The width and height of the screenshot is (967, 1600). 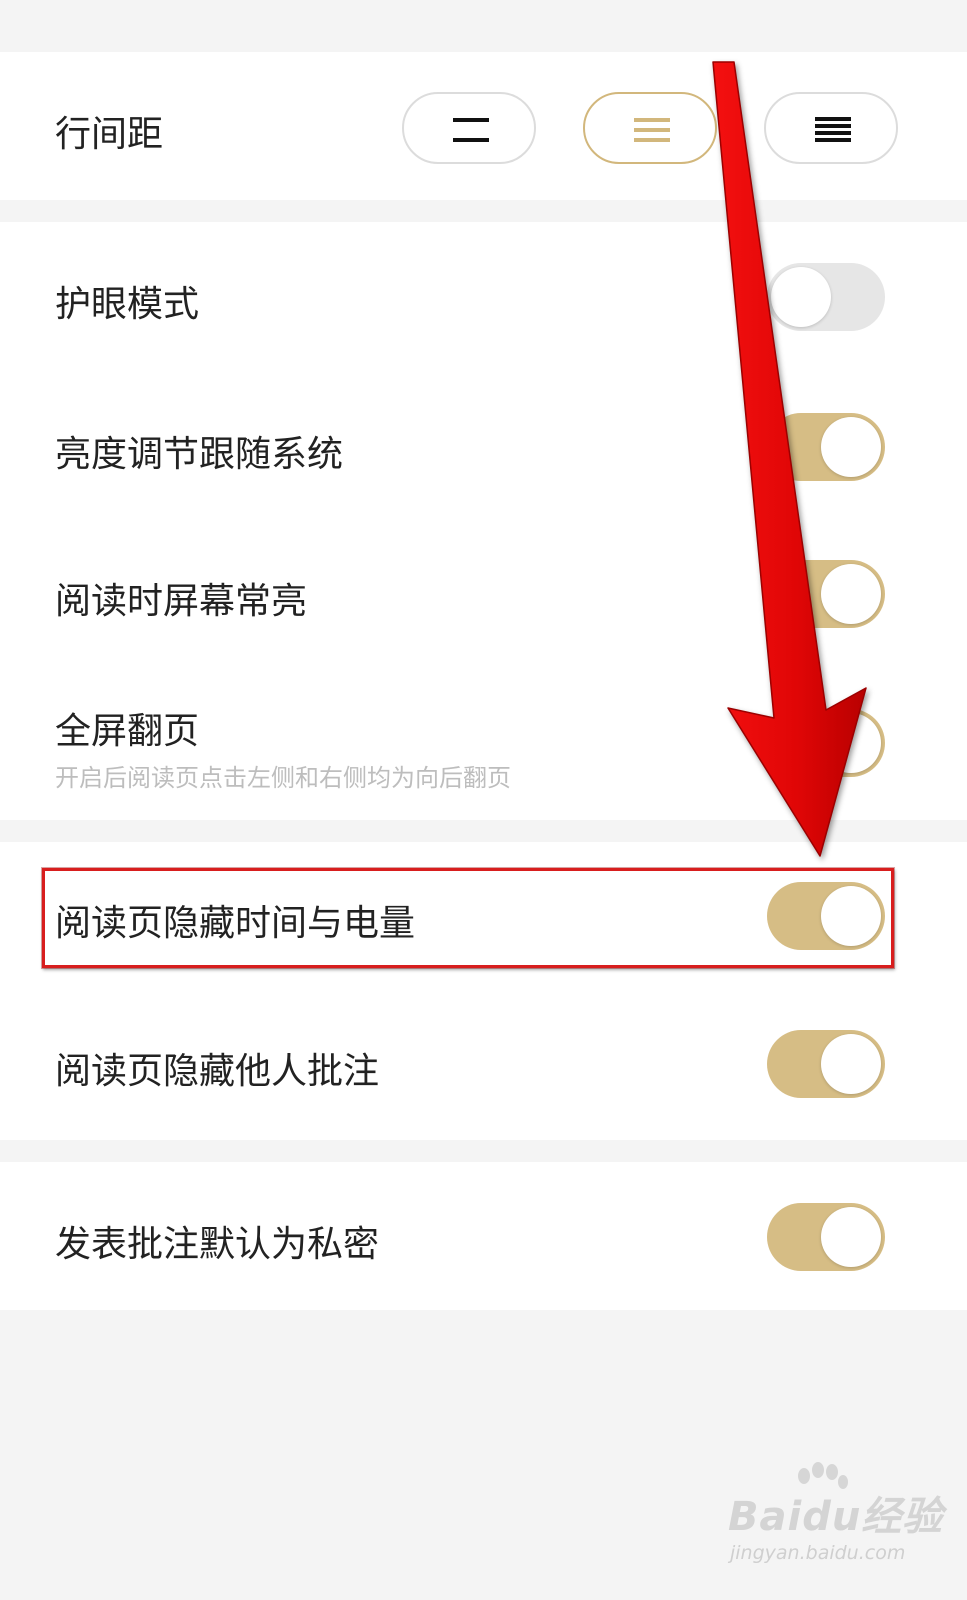 What do you see at coordinates (217, 1071) in the screenshot?
I see `hide-others-notes-label: 阅读页隐藏他人批注` at bounding box center [217, 1071].